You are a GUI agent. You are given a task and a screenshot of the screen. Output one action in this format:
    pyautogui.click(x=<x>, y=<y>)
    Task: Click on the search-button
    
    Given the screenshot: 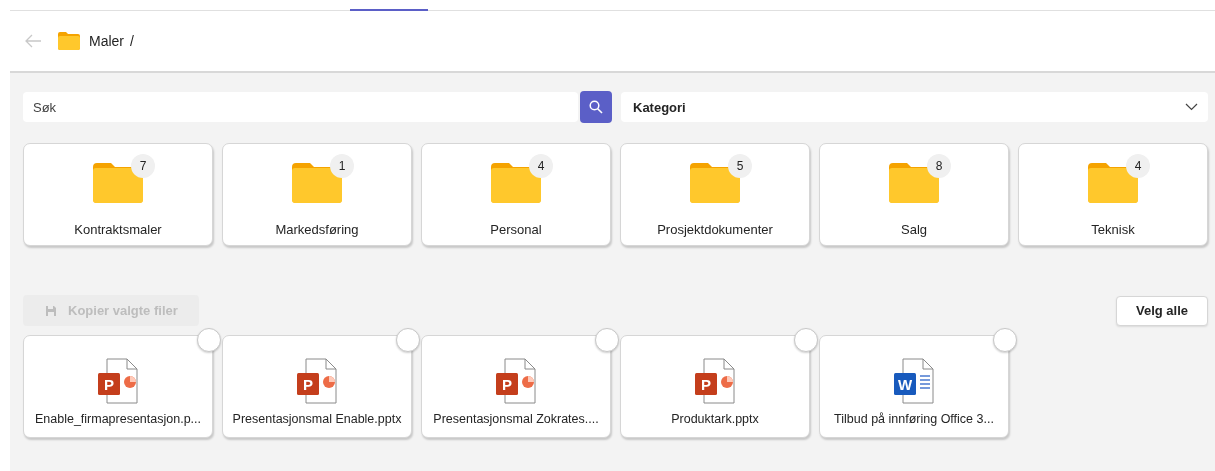 What is the action you would take?
    pyautogui.click(x=596, y=107)
    